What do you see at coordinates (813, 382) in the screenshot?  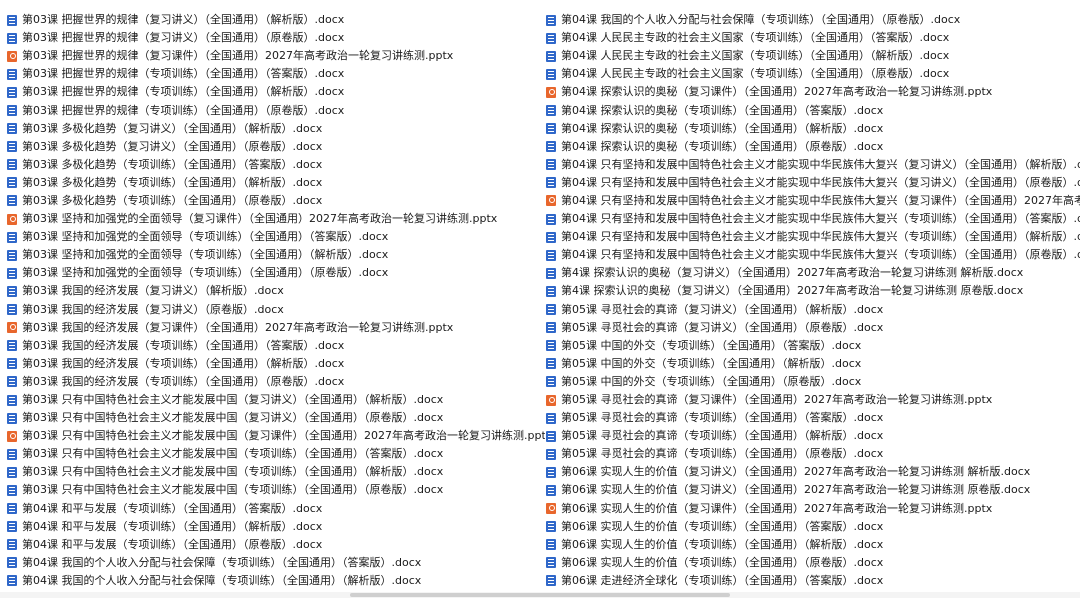 I see `file-item: 第05课 中国的外交（专项训练）（全国通用）（原卷版）.docx` at bounding box center [813, 382].